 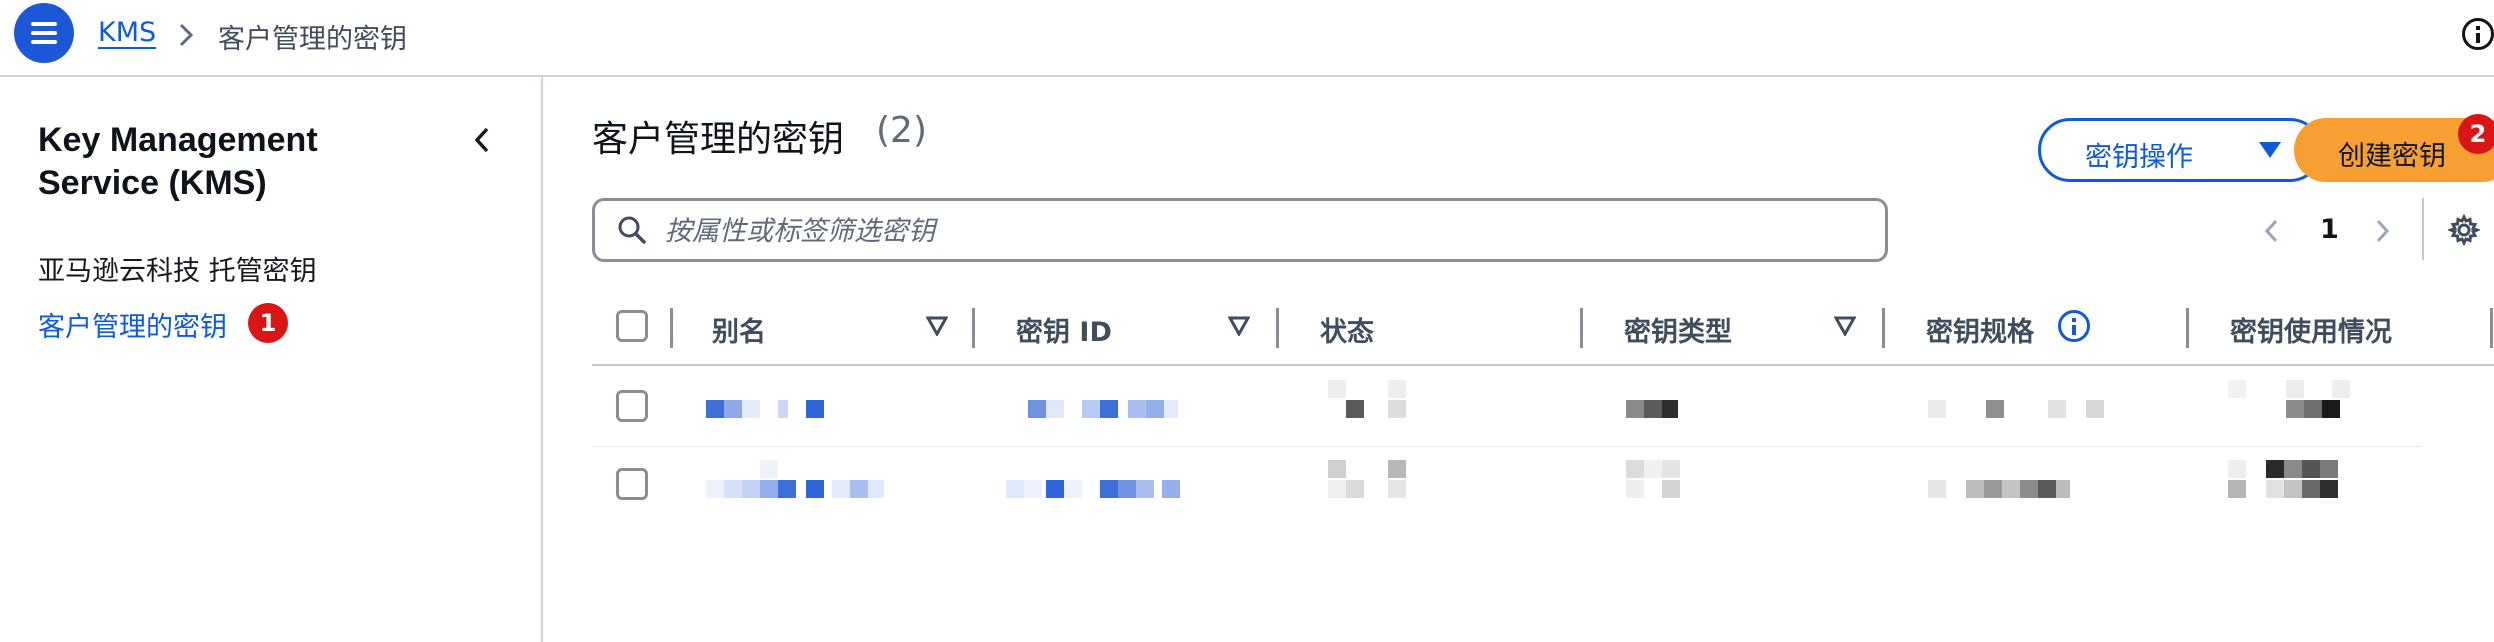 What do you see at coordinates (2423, 229) in the screenshot?
I see `pagination-divider` at bounding box center [2423, 229].